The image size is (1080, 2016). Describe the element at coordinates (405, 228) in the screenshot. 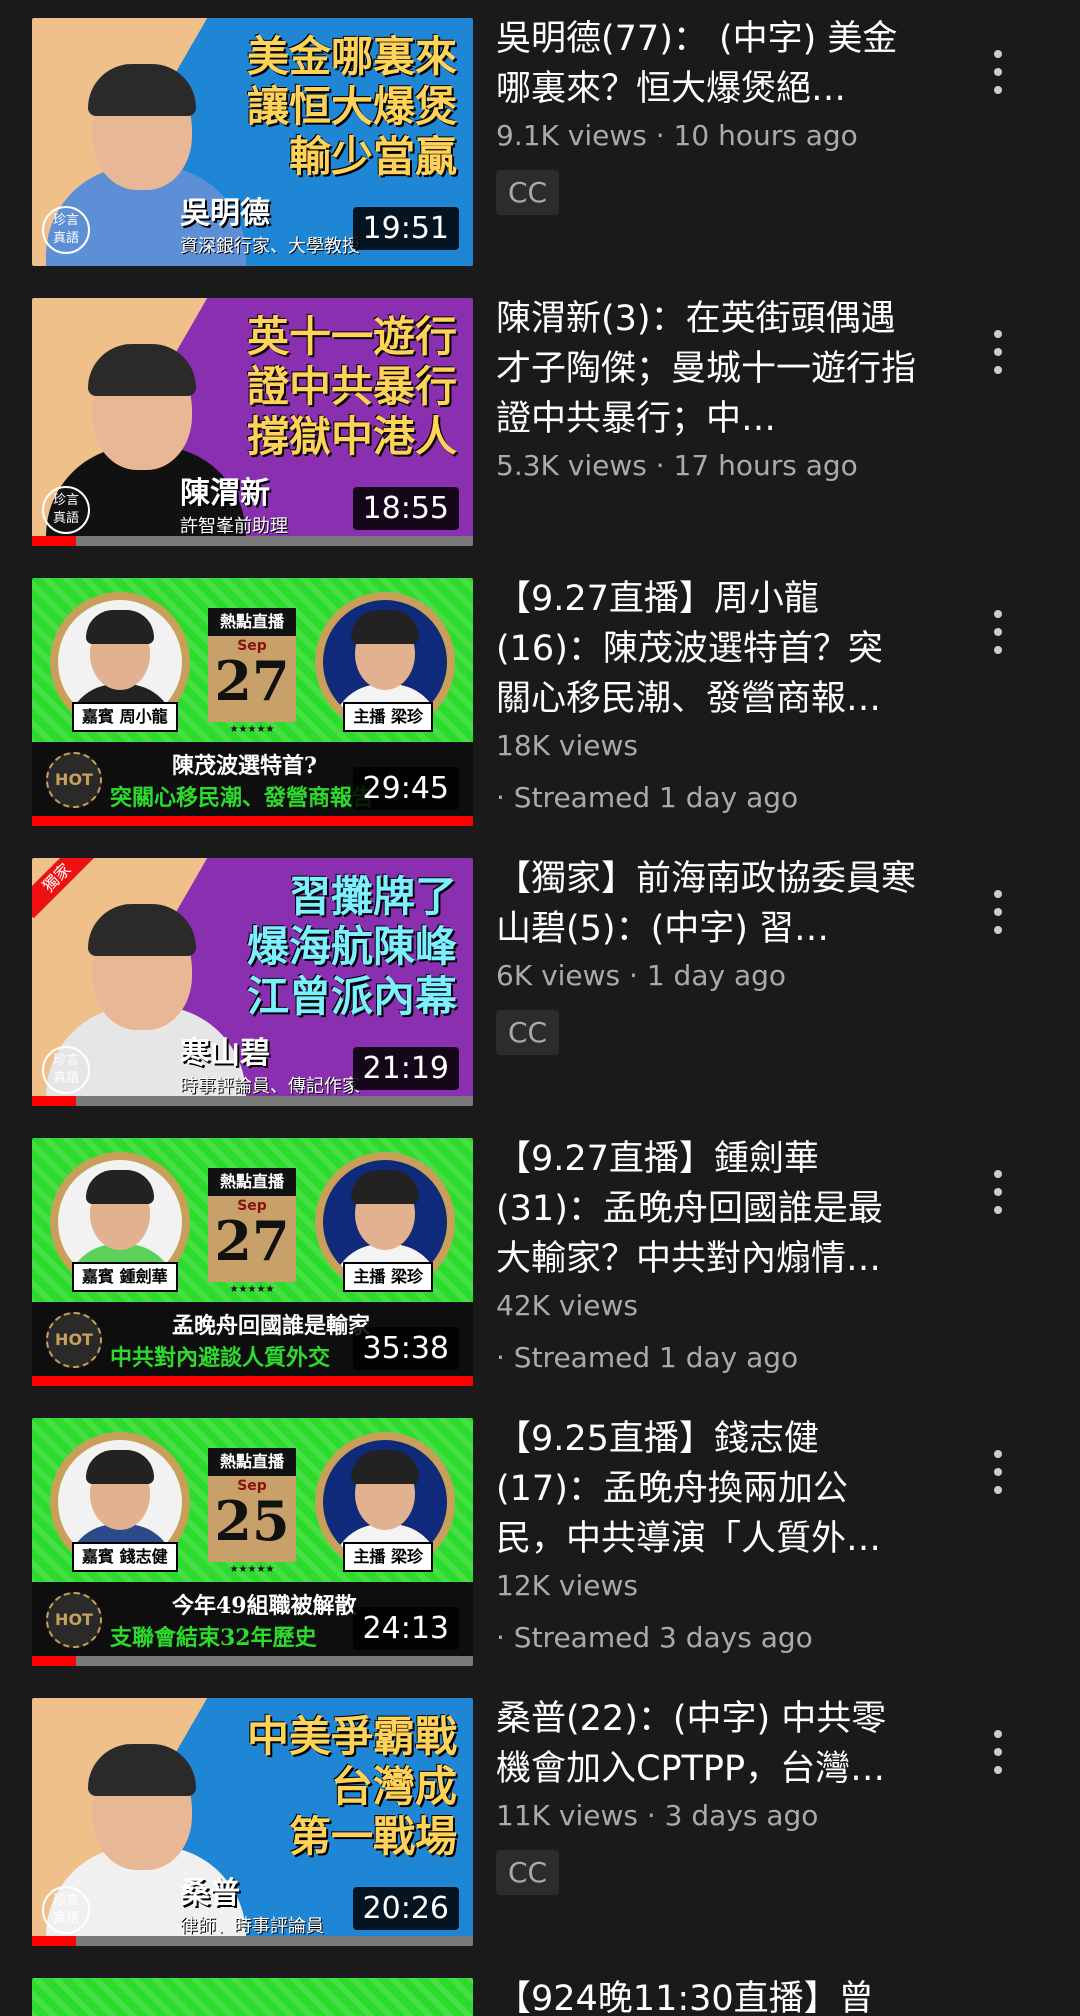

I see `video-duration: 19:51` at that location.